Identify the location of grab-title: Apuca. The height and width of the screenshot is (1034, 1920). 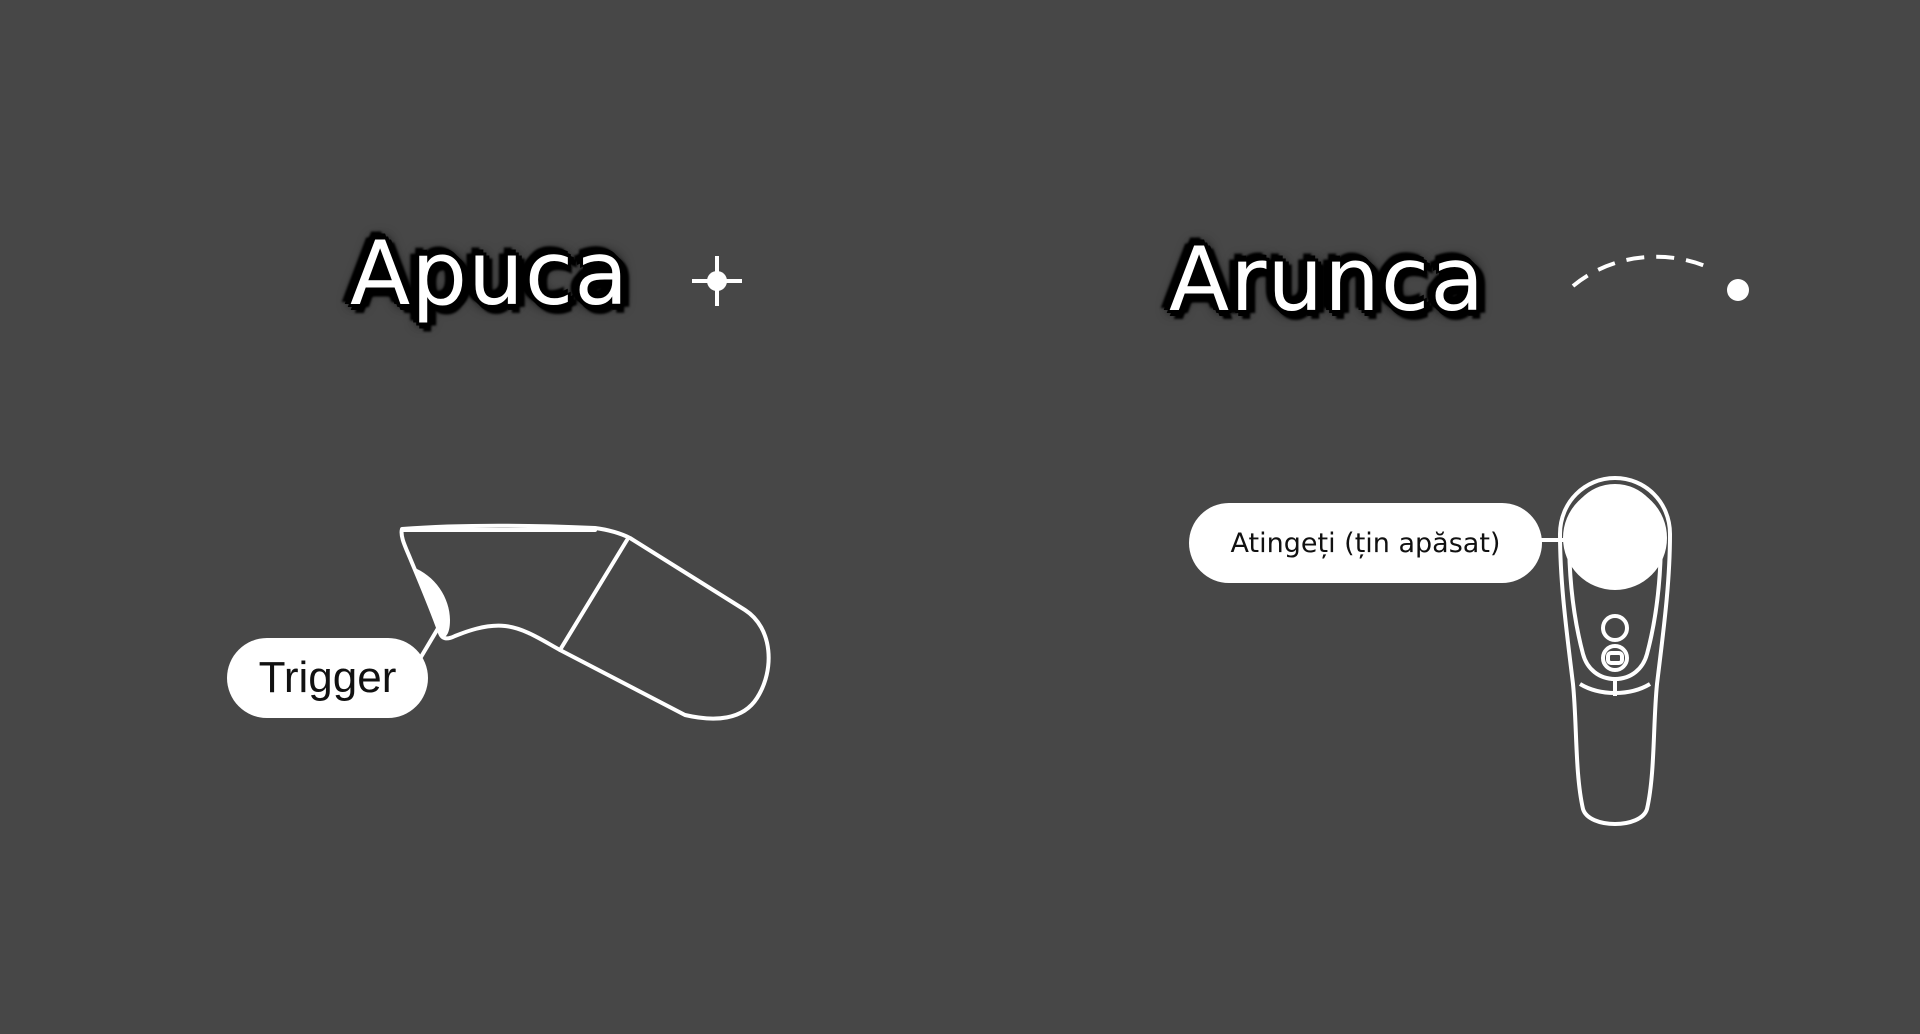
(490, 273).